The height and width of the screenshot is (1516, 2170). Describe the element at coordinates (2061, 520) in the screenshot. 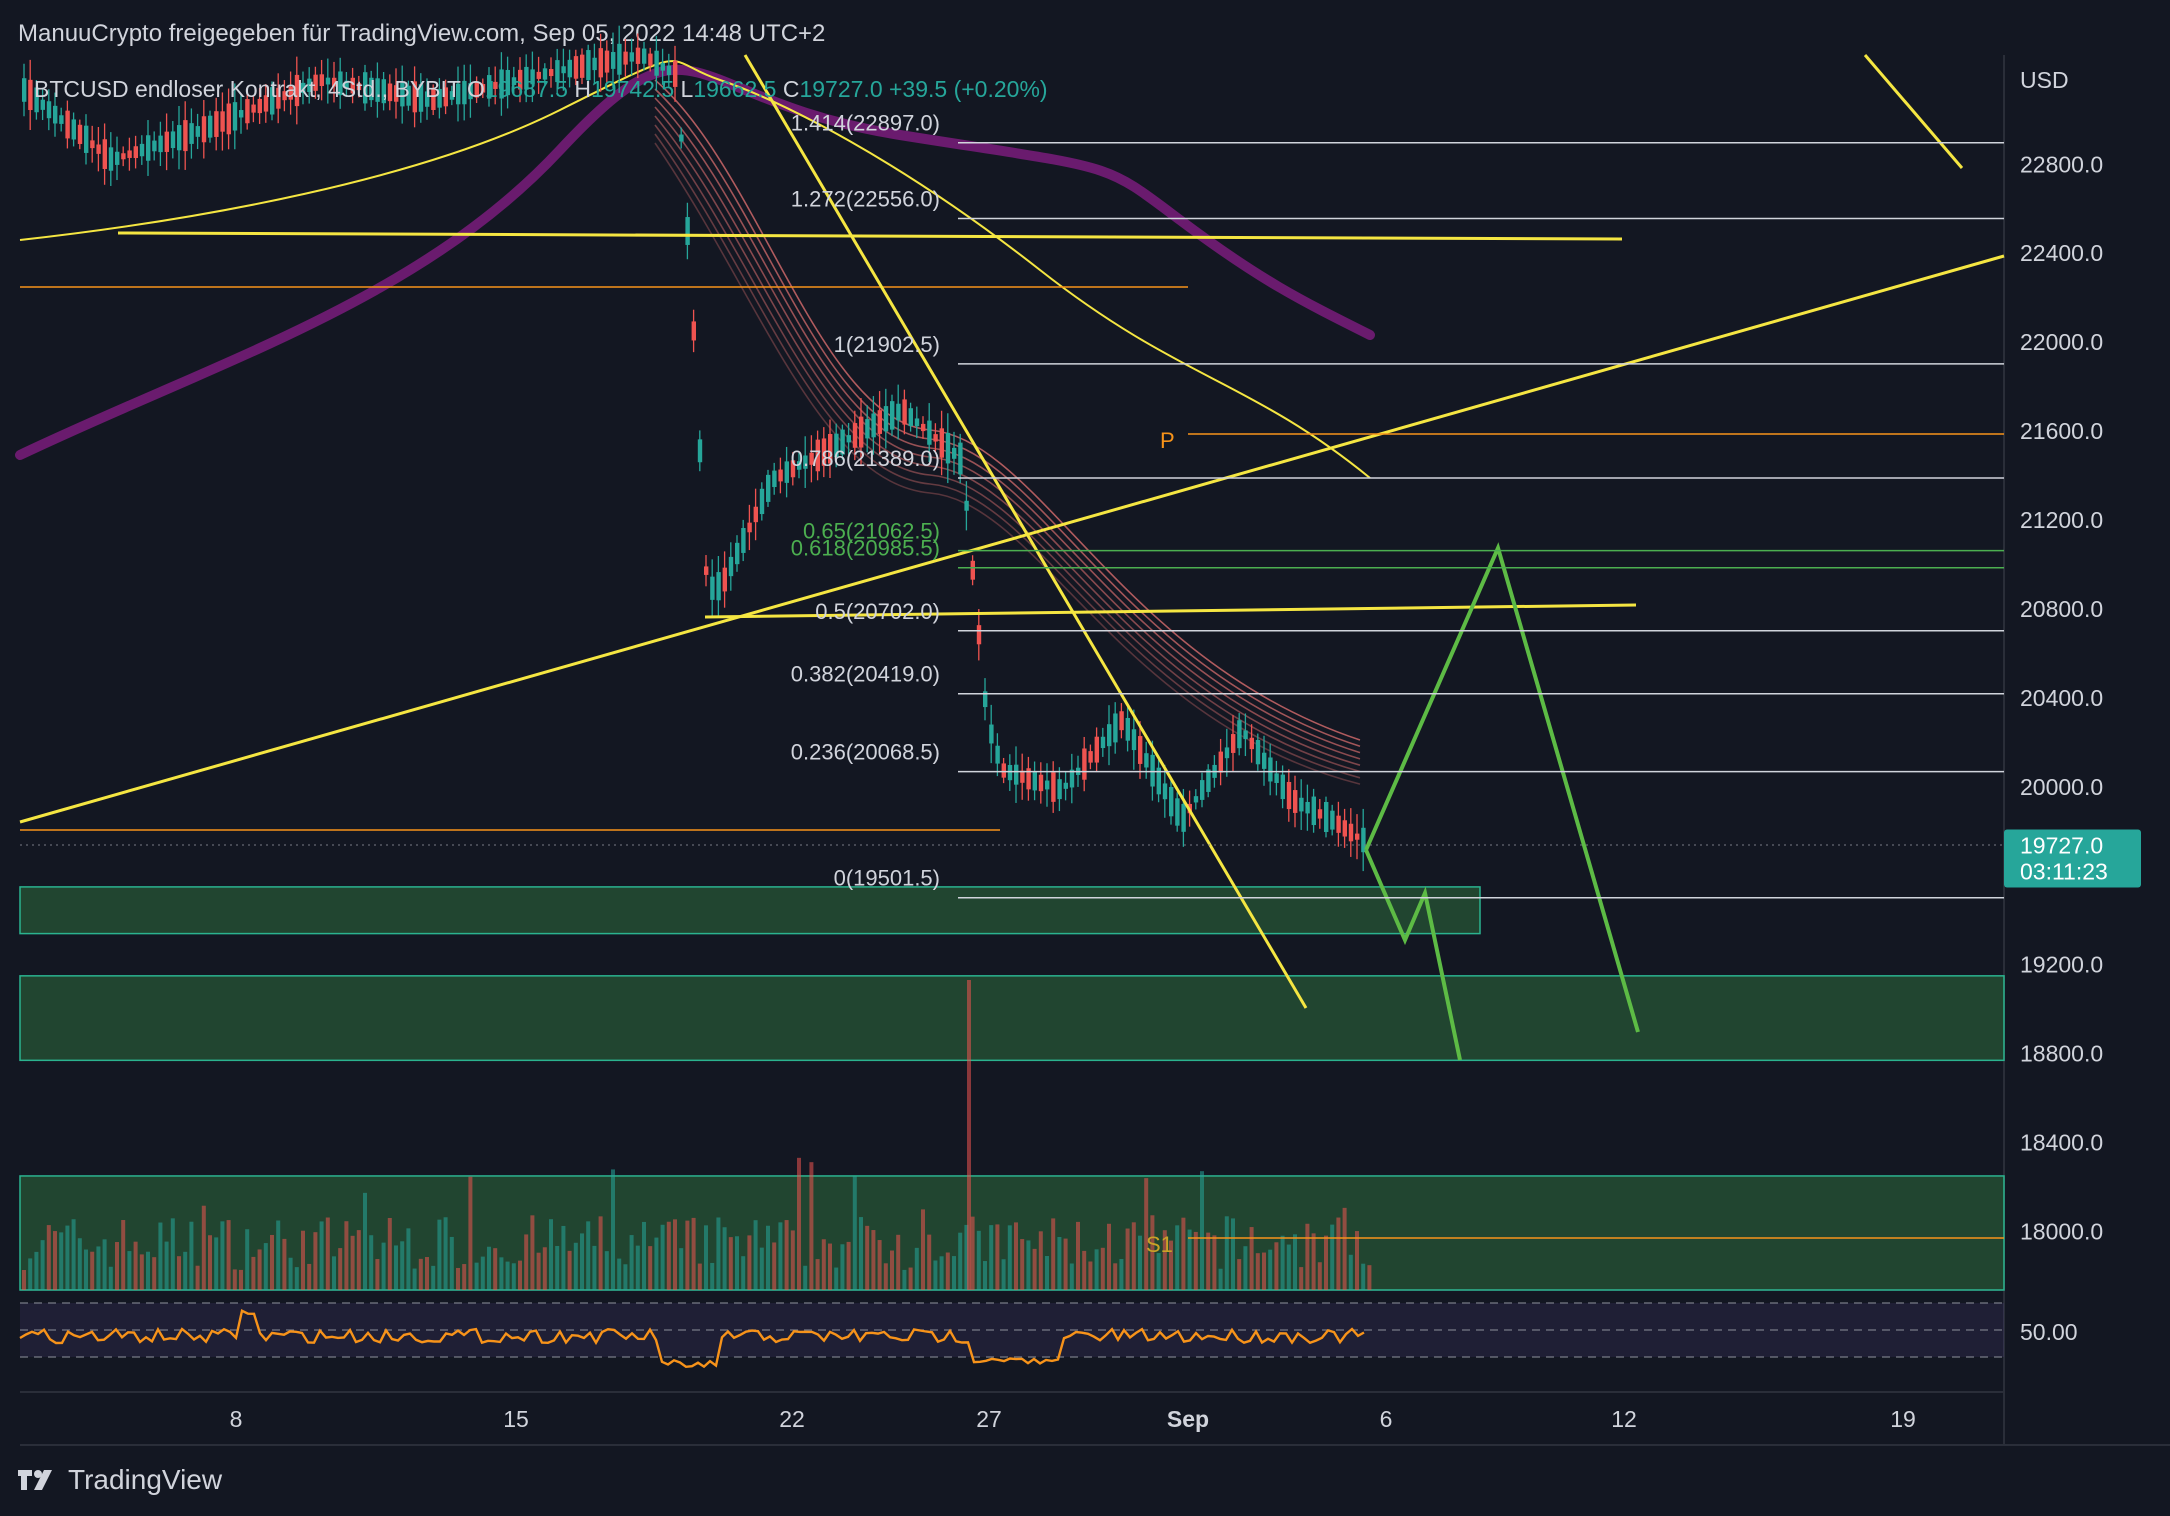

I see `price-tick-label: 21200.0` at that location.